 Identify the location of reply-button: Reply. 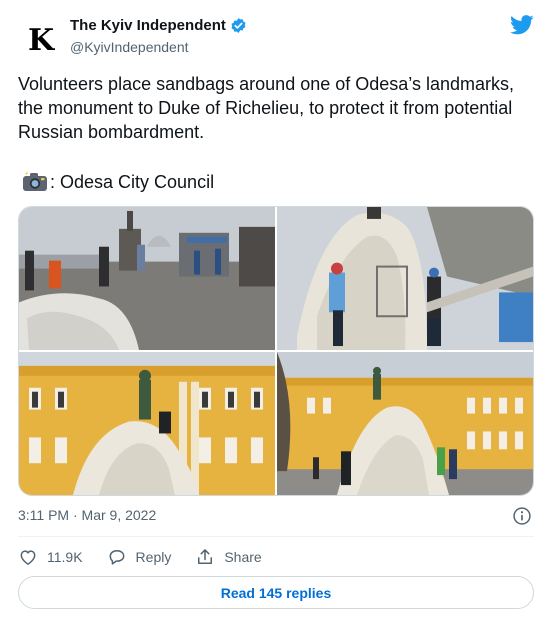
(139, 557).